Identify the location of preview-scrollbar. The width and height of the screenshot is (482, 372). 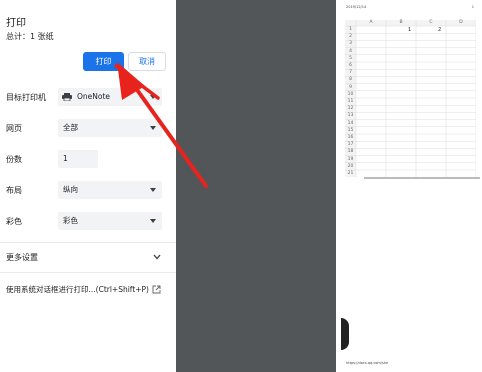
(422, 178).